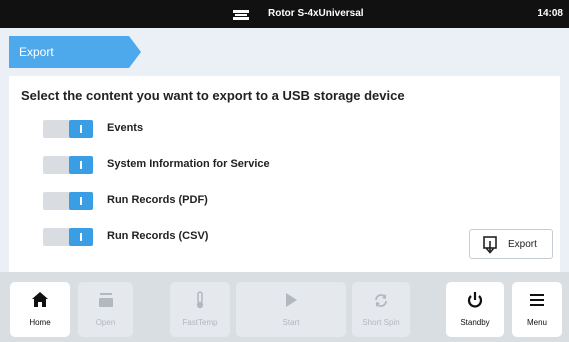  What do you see at coordinates (105, 322) in the screenshot?
I see `open-label: Open` at bounding box center [105, 322].